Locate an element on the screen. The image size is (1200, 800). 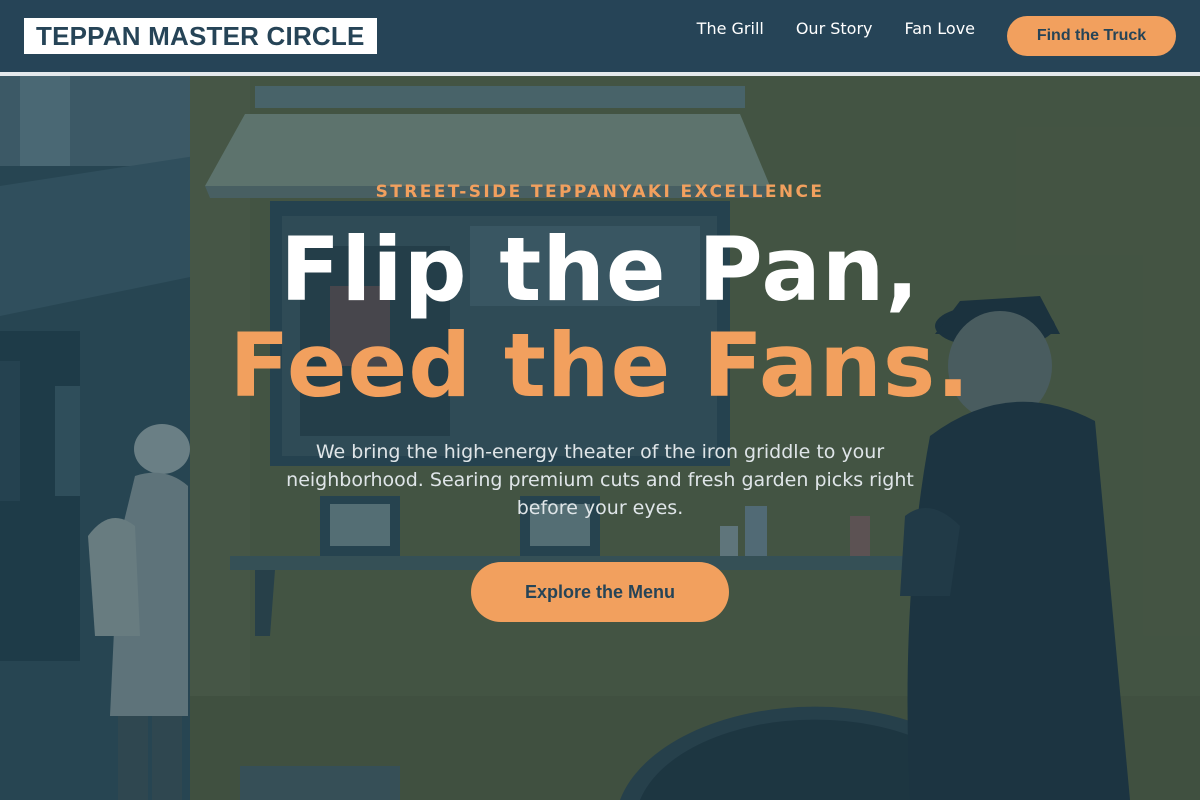
nav-link-the-grill: The Grill is located at coordinates (730, 28).